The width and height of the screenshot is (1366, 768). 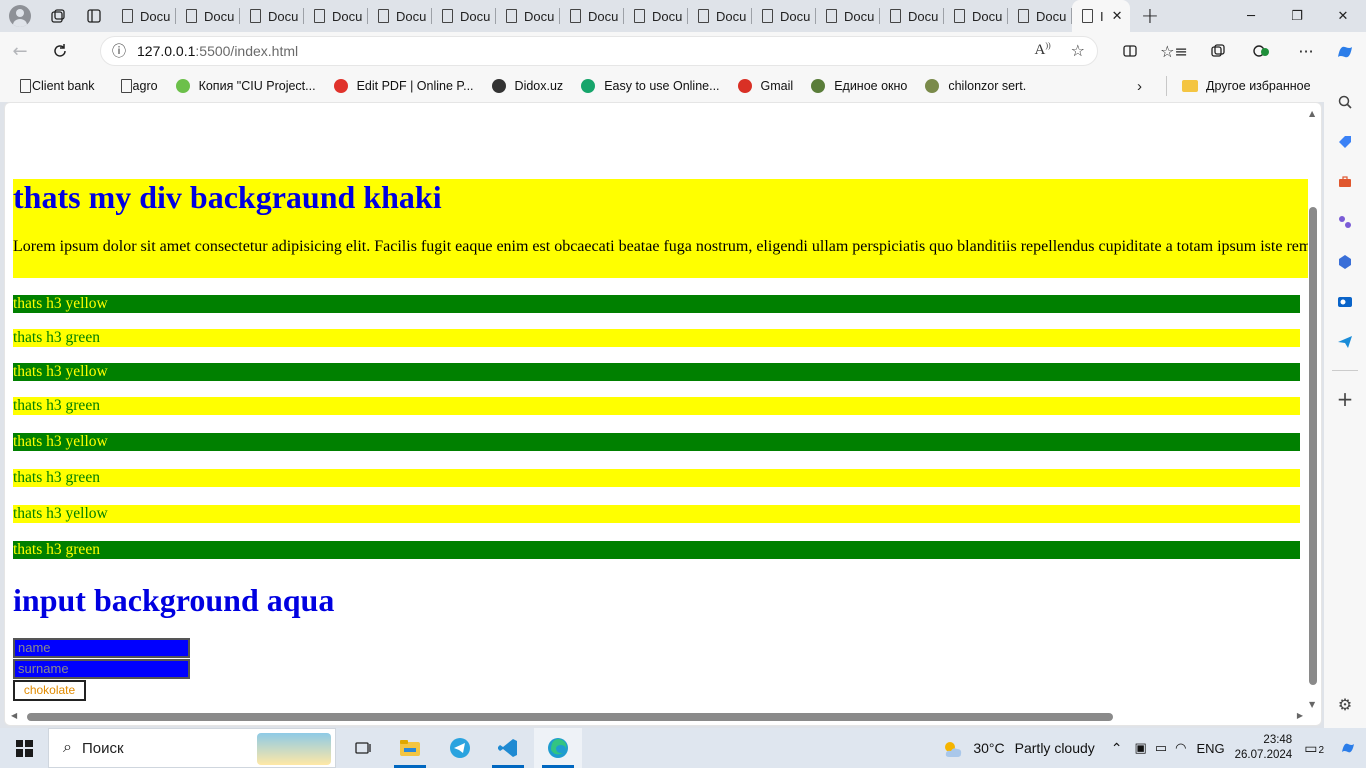 I want to click on vertical-scrollbar: ▲ ▼, so click(x=1313, y=409).